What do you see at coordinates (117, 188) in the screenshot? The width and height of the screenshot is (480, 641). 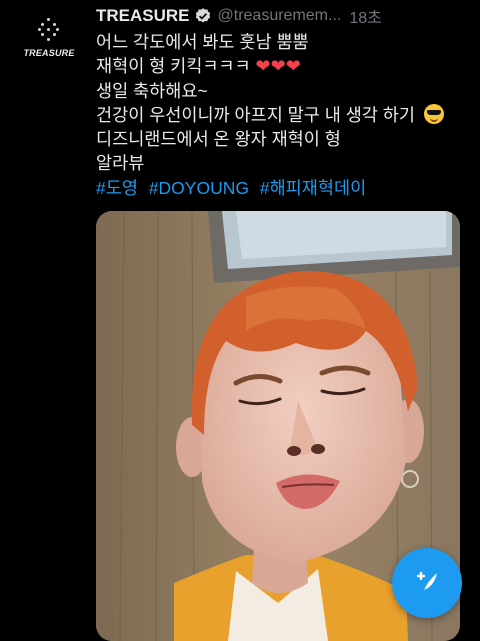 I see `hashtag-link: #도영` at bounding box center [117, 188].